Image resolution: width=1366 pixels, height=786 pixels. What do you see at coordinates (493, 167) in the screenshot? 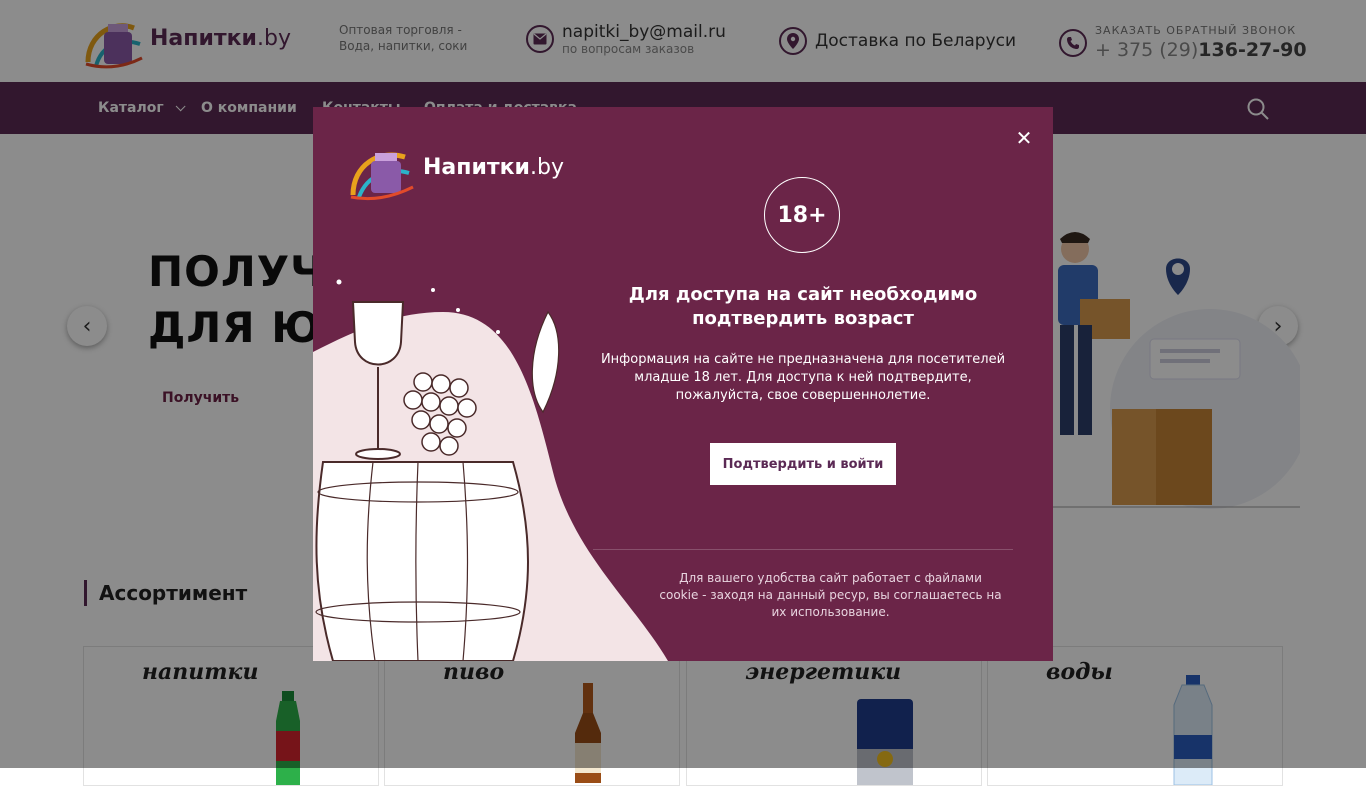
I see `modal-logo-wordmark: Напитки.by` at bounding box center [493, 167].